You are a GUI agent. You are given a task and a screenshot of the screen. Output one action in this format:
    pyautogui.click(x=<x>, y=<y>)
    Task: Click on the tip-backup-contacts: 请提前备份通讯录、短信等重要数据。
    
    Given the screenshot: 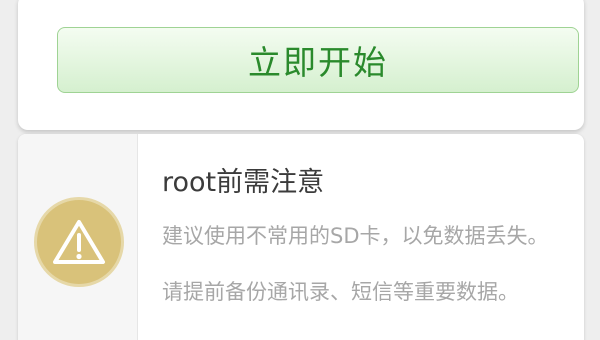 What is the action you would take?
    pyautogui.click(x=340, y=292)
    